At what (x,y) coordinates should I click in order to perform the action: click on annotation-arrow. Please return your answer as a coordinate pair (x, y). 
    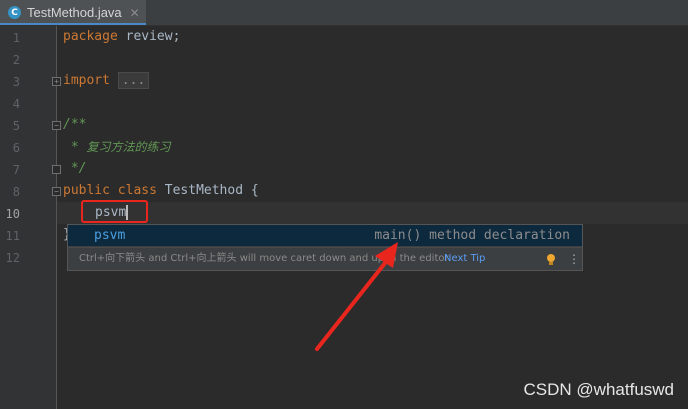
    Looking at the image, I should click on (356, 296).